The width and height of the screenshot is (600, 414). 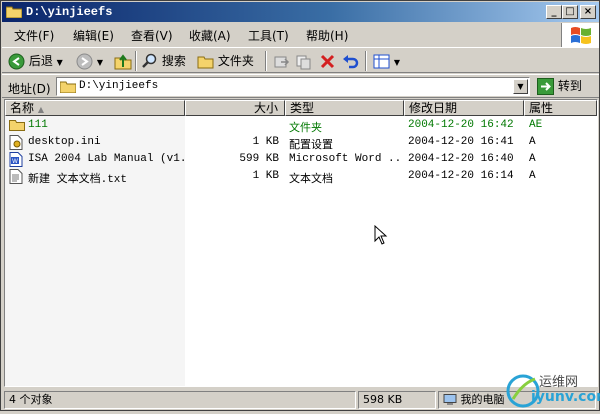 What do you see at coordinates (31, 399) in the screenshot?
I see `status-count-text: 4 个对象` at bounding box center [31, 399].